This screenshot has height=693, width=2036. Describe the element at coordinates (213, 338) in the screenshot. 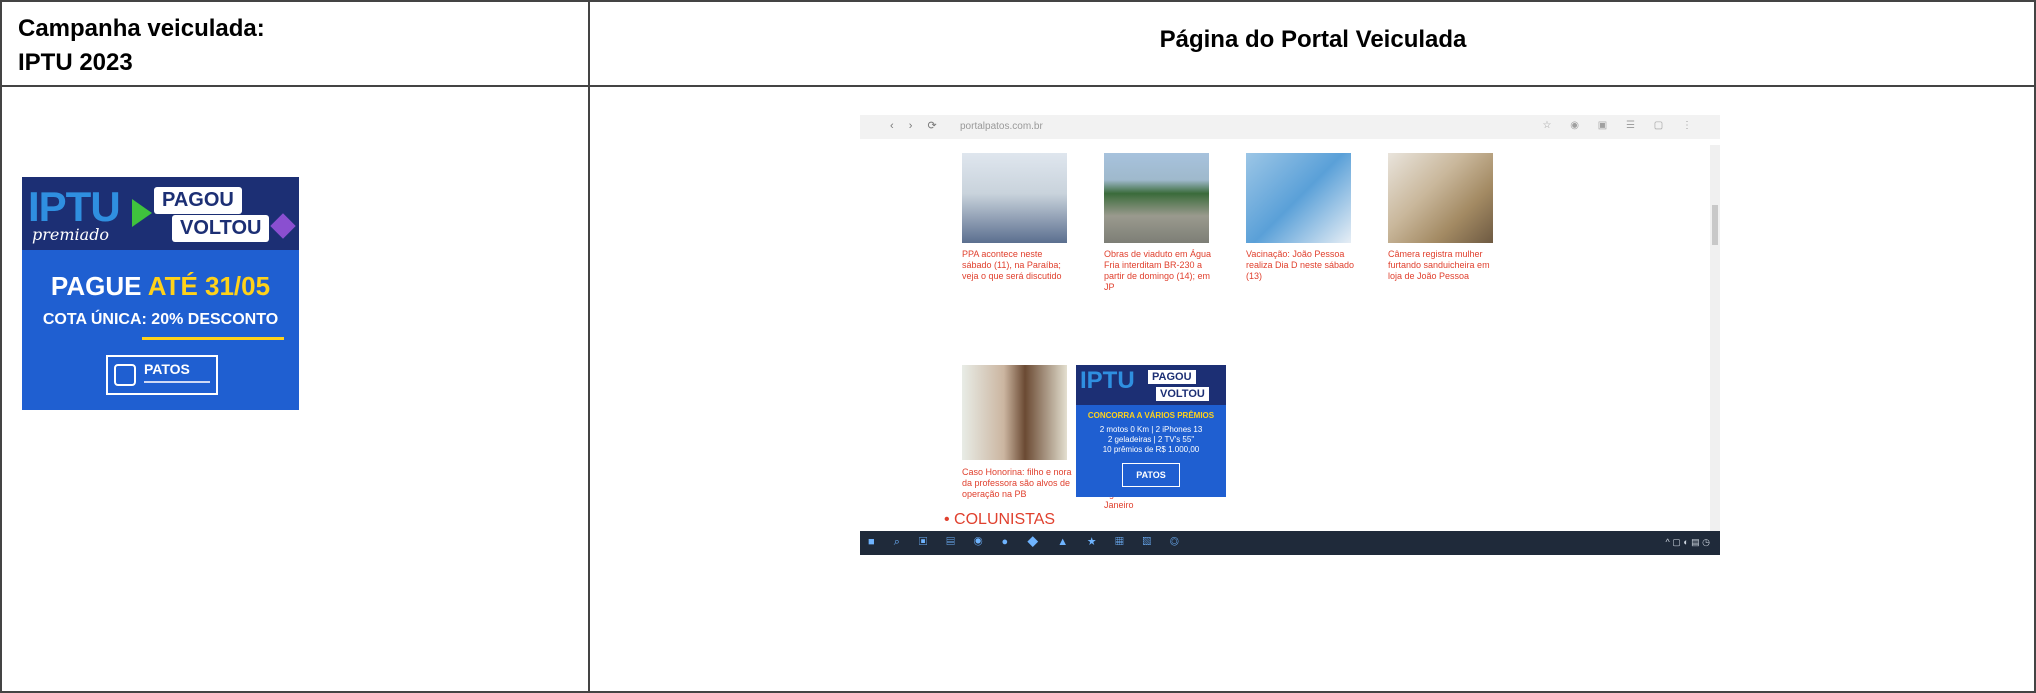

I see `banner-rule` at that location.